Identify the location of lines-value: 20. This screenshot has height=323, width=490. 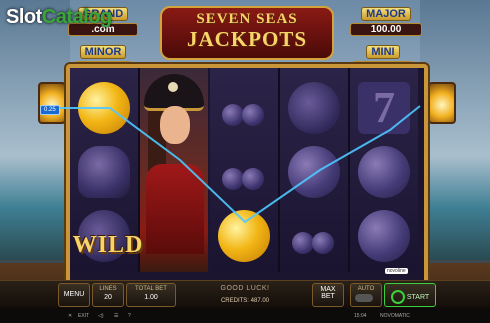
(108, 297).